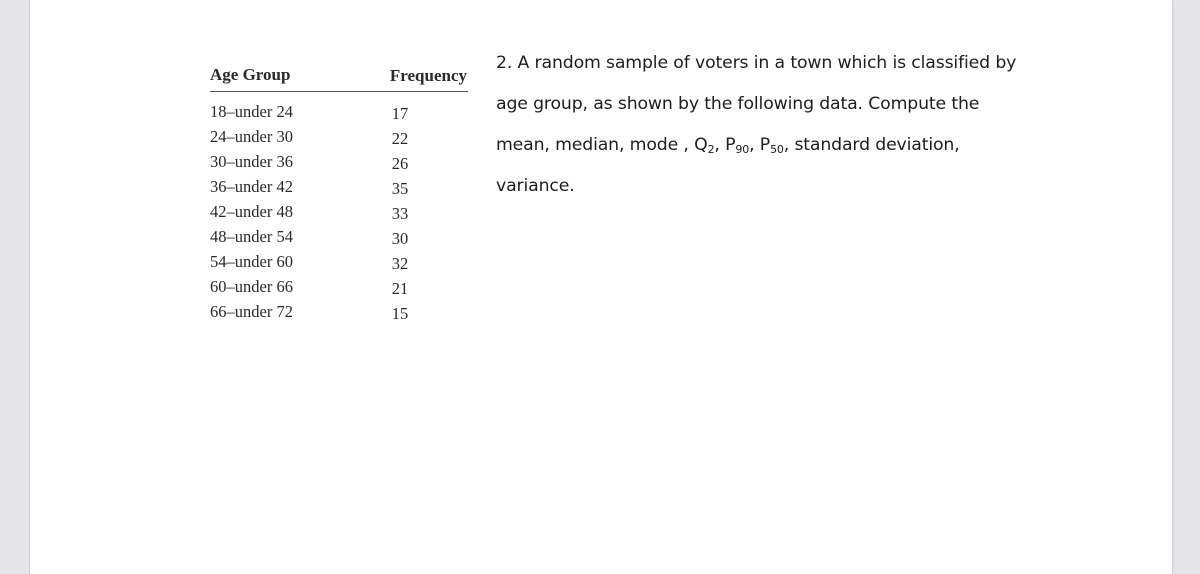 This screenshot has height=574, width=1200. Describe the element at coordinates (871, 145) in the screenshot. I see `question-fragment: , standard deviation,` at that location.